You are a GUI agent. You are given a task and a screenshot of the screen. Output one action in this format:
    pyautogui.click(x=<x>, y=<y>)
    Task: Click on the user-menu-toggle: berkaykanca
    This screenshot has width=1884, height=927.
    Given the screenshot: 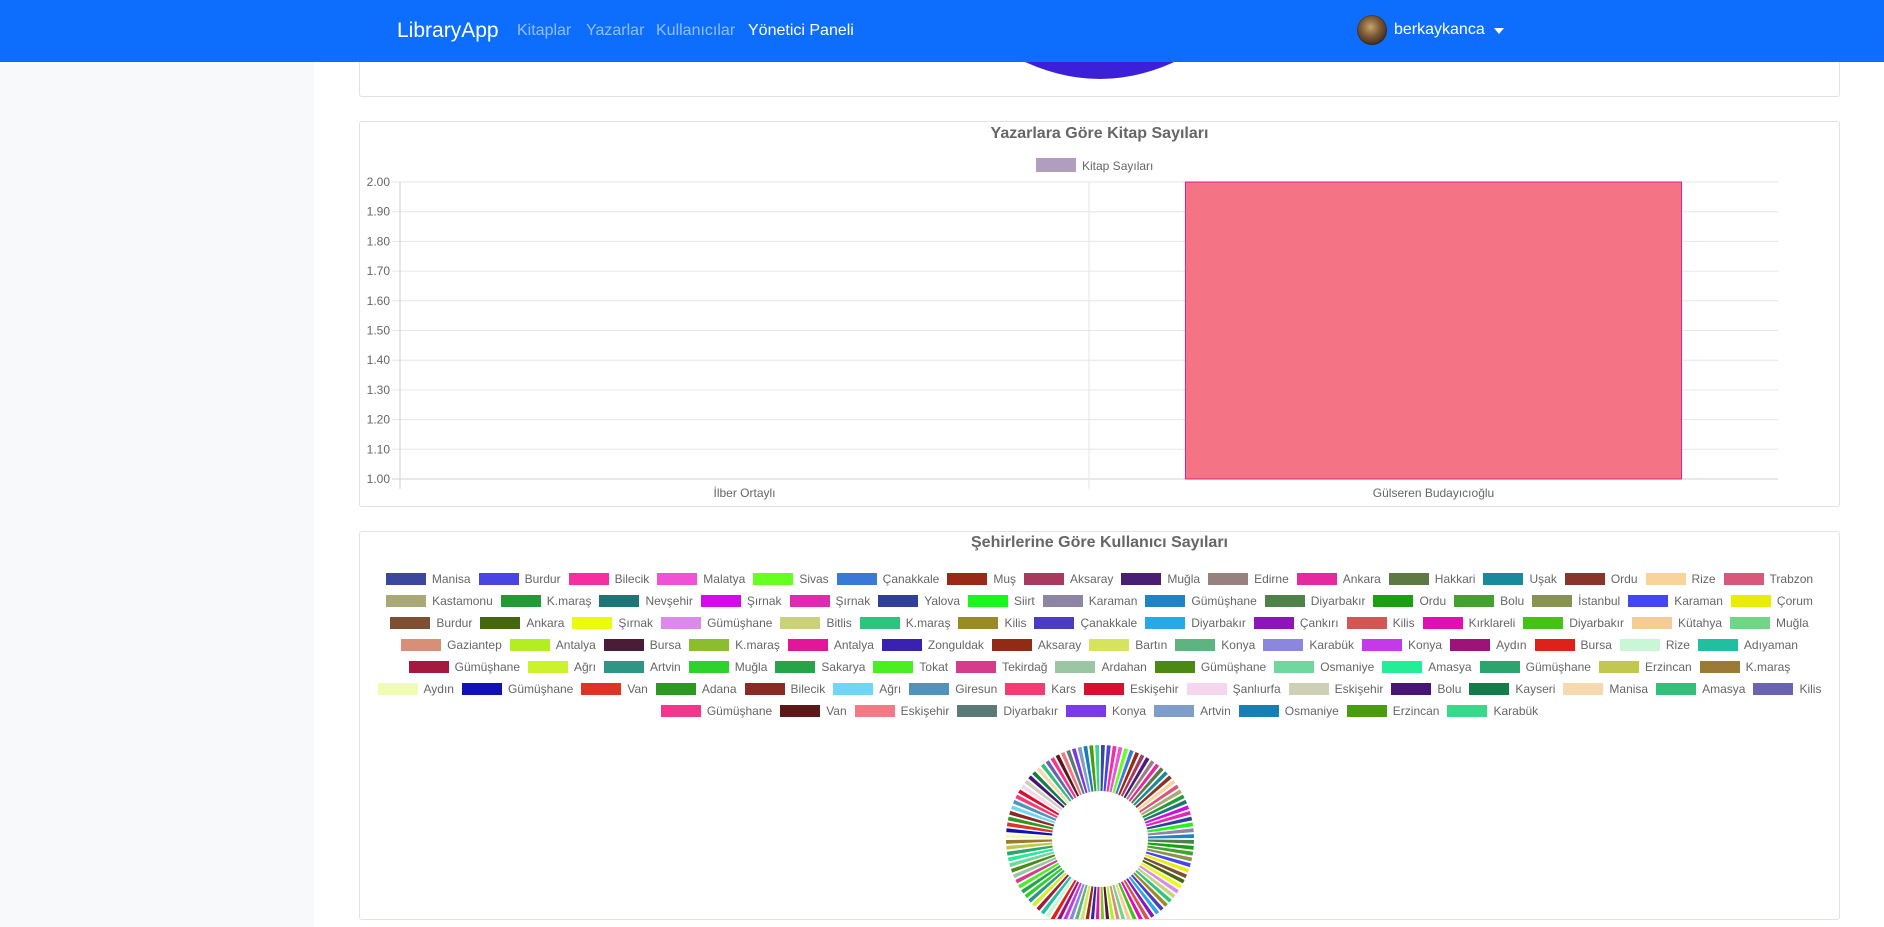 What is the action you would take?
    pyautogui.click(x=1430, y=30)
    